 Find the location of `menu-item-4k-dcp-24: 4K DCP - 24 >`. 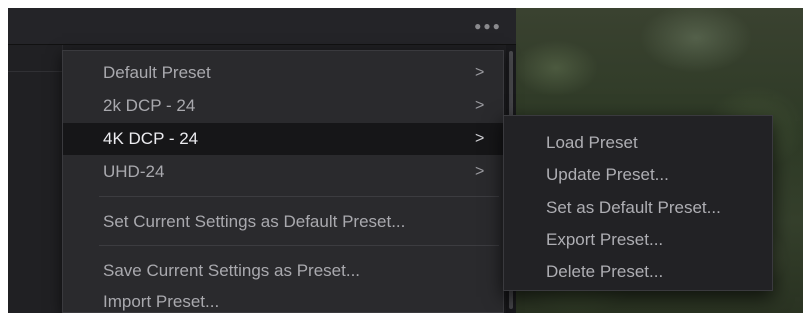

menu-item-4k-dcp-24: 4K DCP - 24 > is located at coordinates (283, 139).